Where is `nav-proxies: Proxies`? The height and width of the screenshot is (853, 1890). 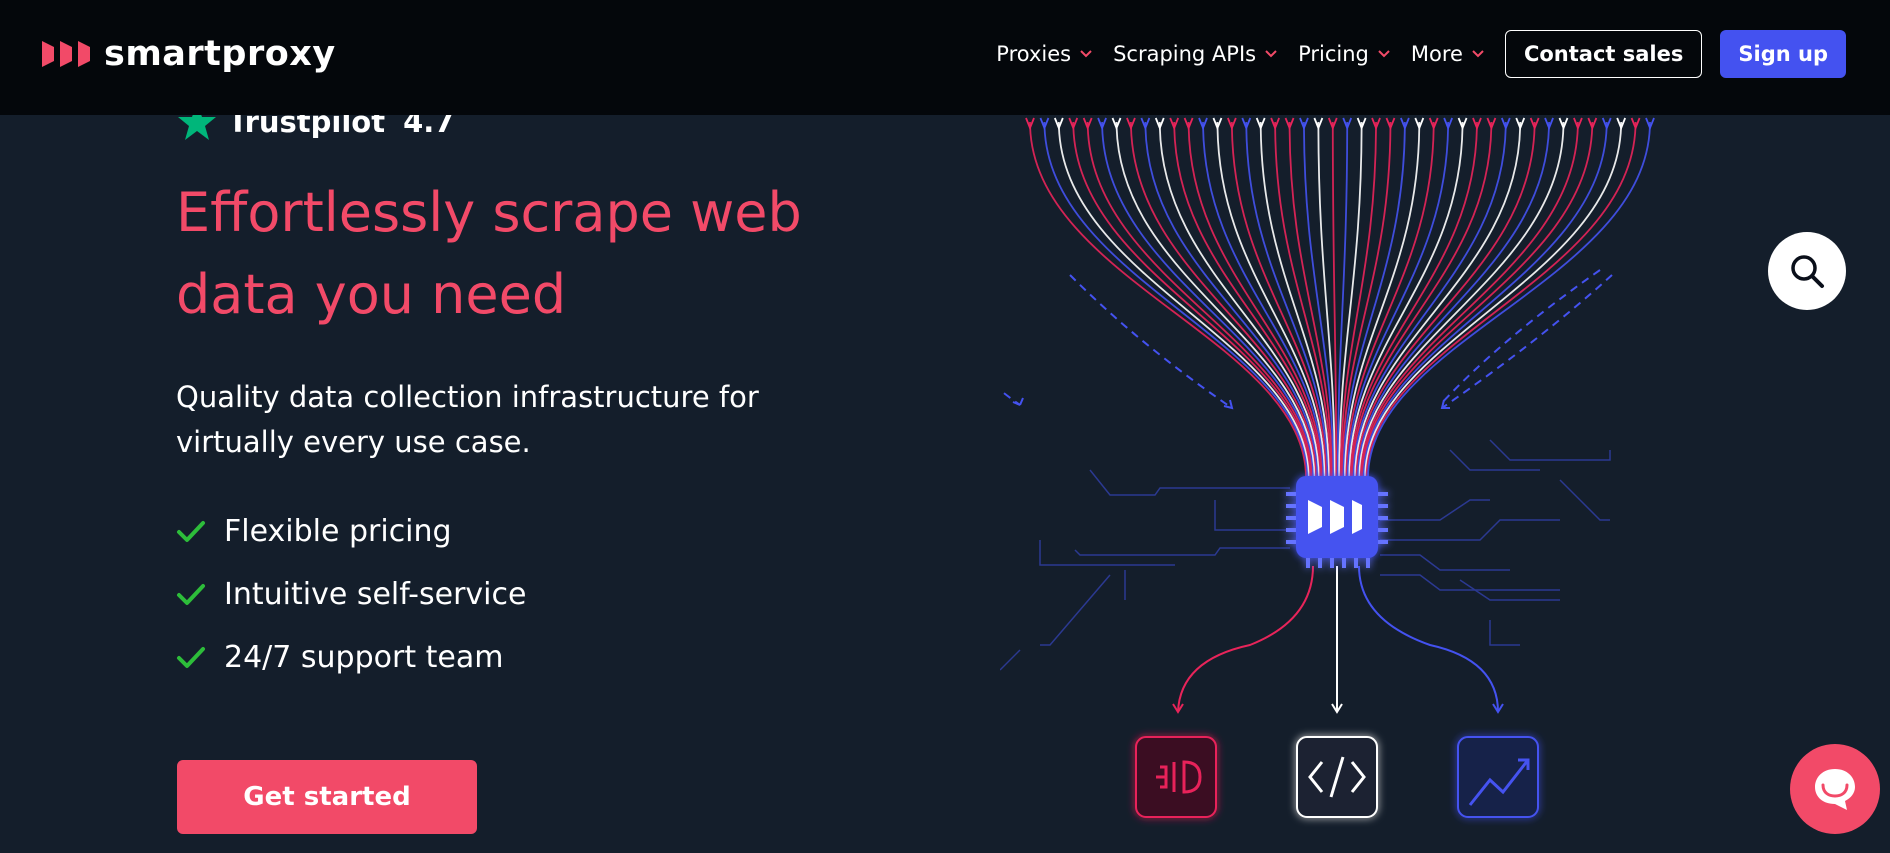
nav-proxies: Proxies is located at coordinates (1044, 54).